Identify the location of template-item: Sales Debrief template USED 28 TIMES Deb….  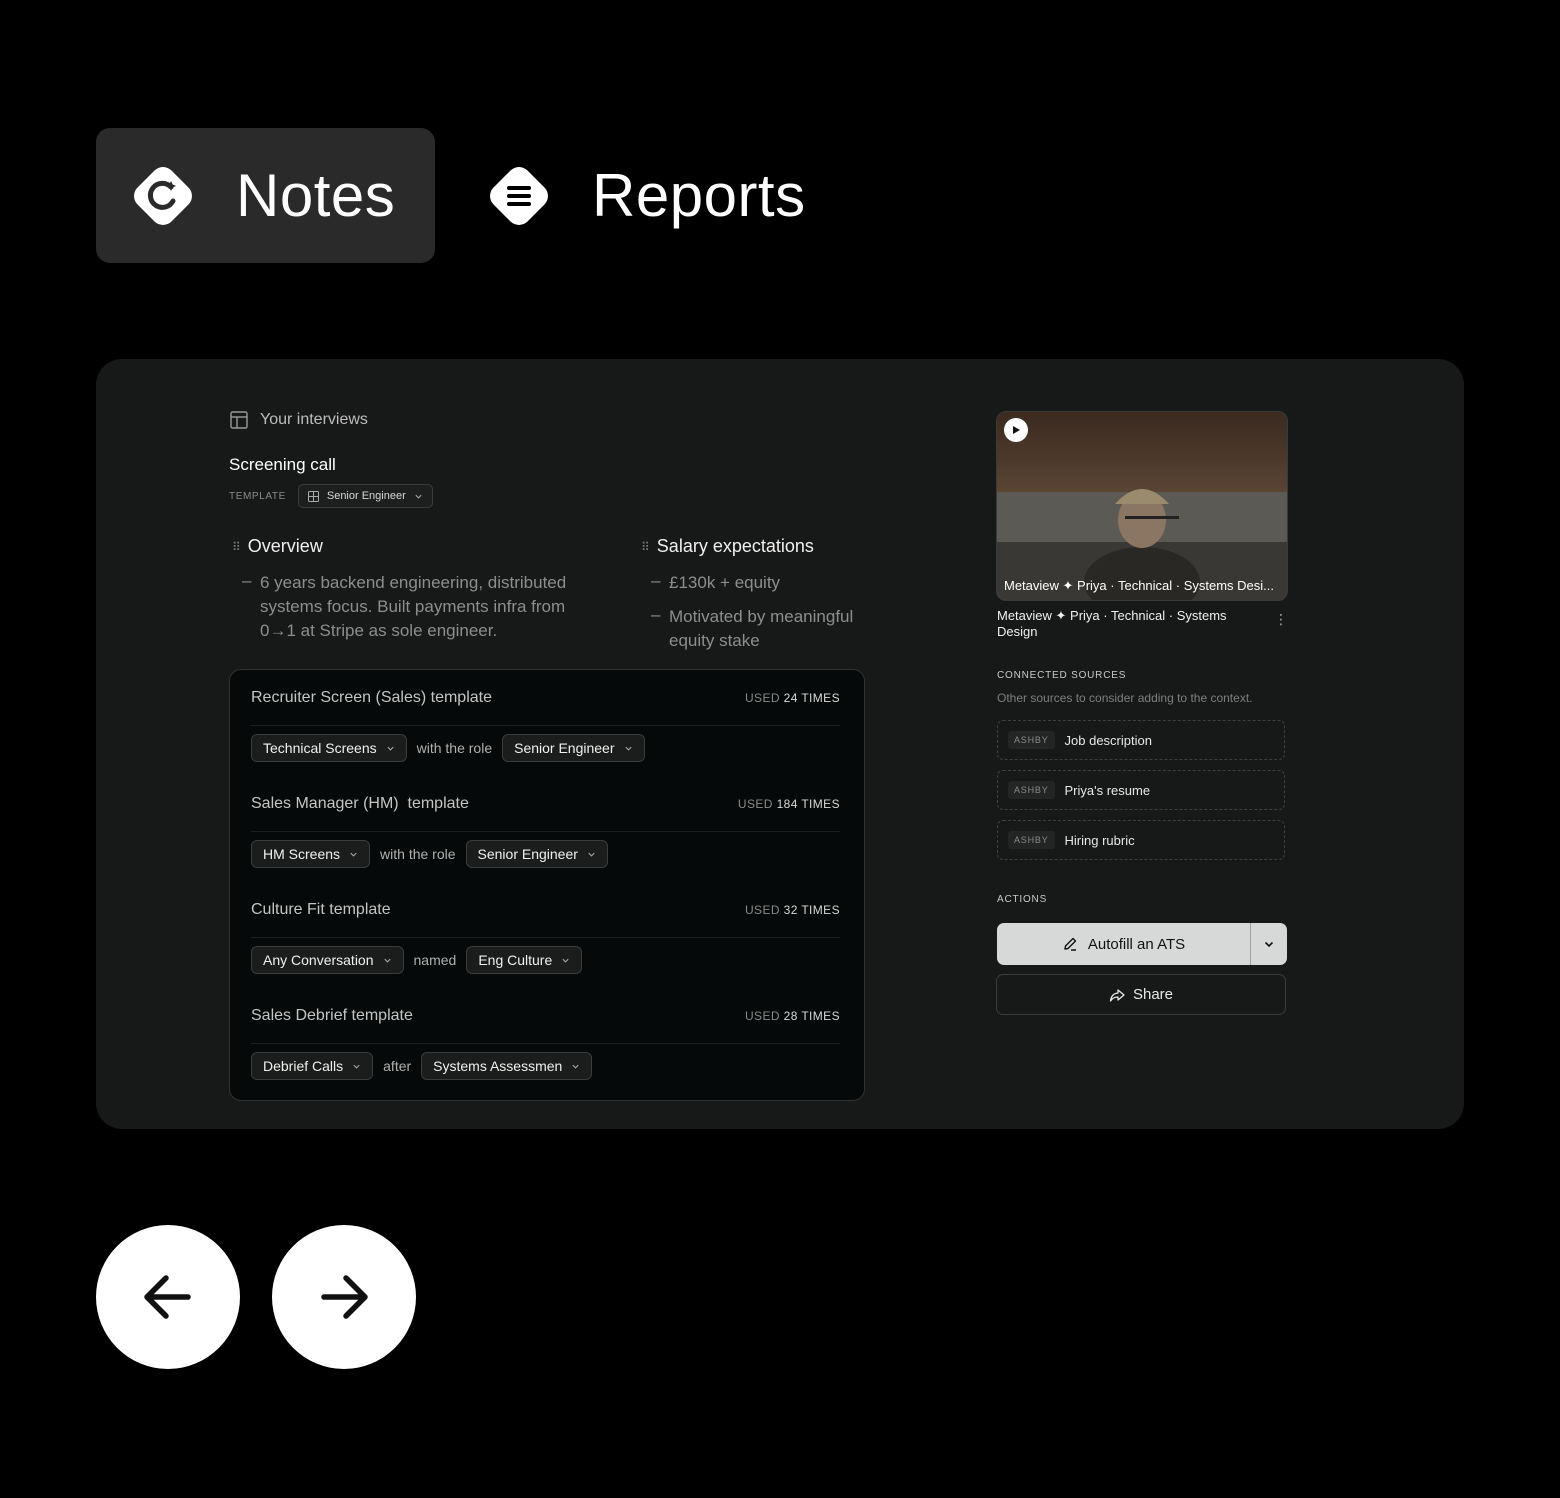
(547, 1041).